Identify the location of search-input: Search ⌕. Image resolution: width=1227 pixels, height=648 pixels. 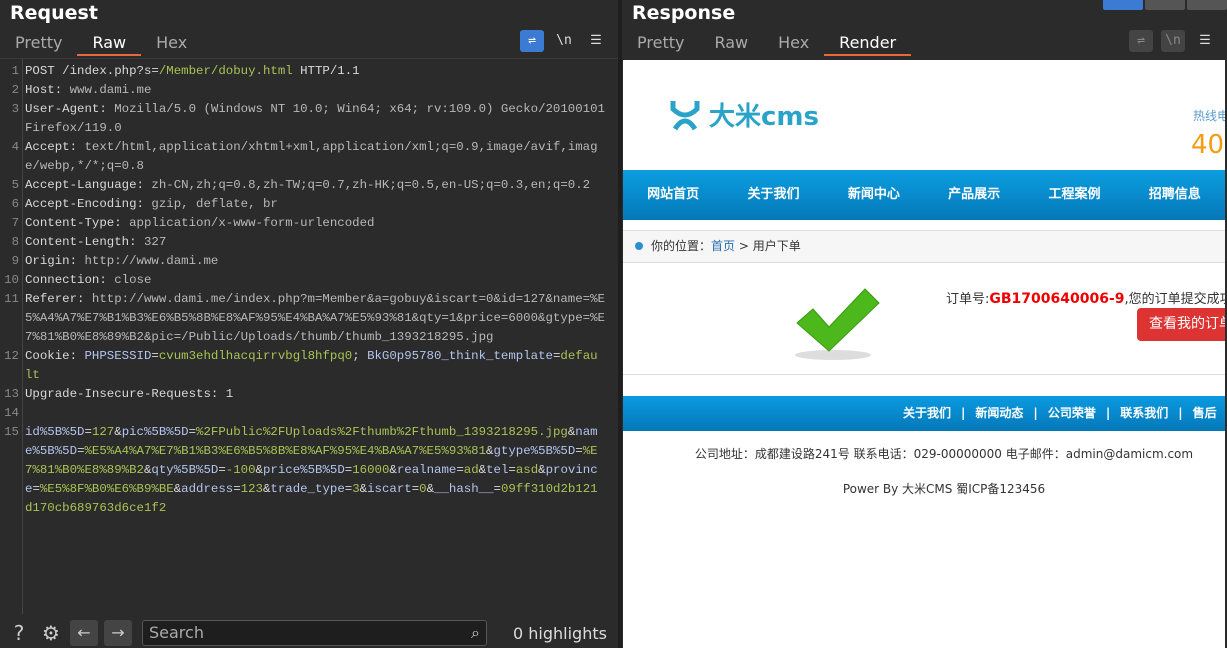
(314, 633).